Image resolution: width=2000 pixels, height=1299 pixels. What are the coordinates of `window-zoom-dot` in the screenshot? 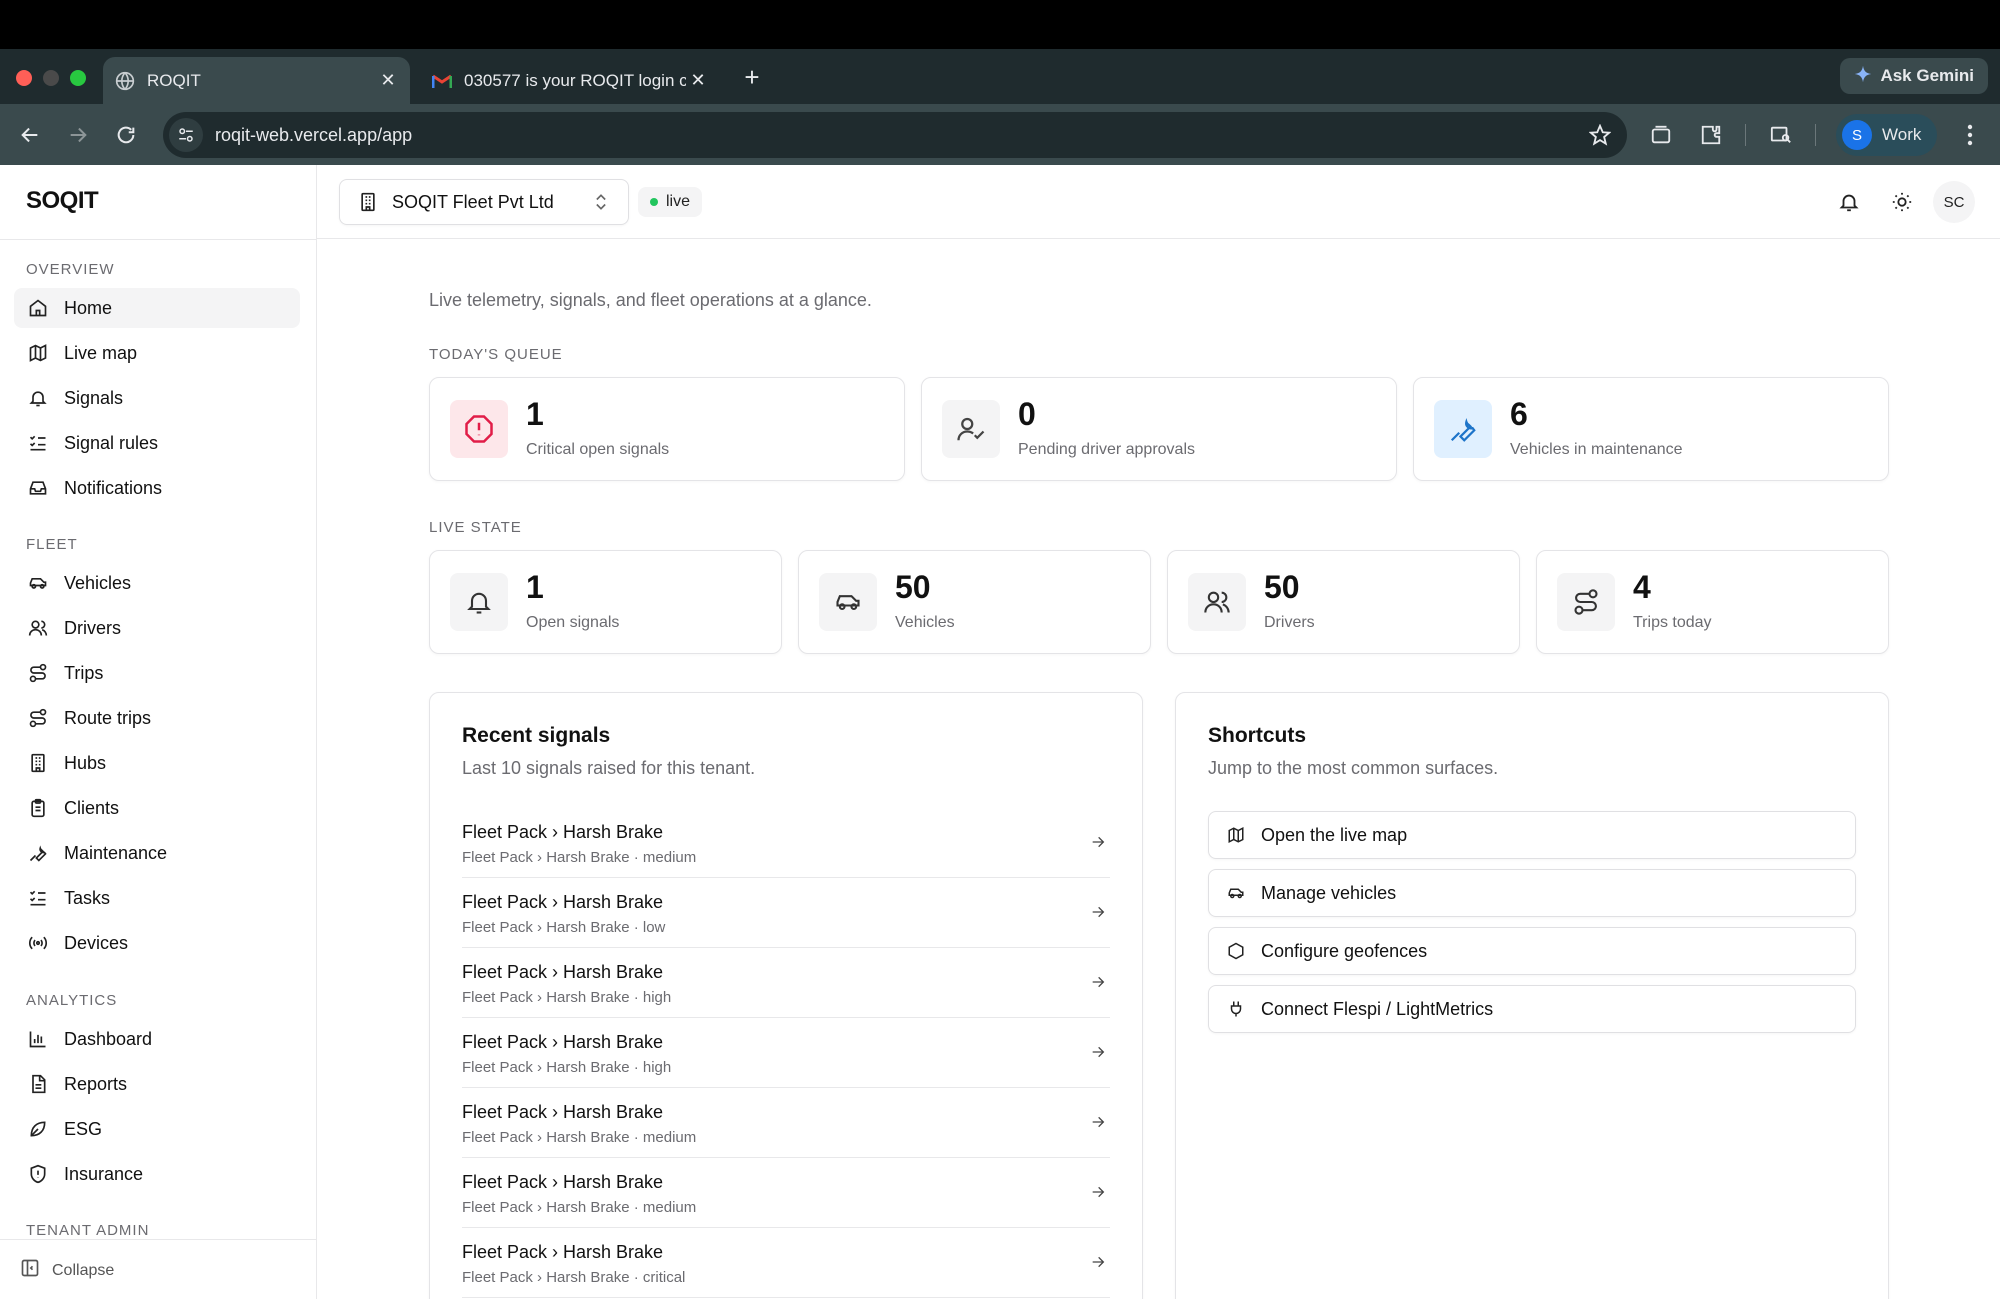 It's located at (78, 78).